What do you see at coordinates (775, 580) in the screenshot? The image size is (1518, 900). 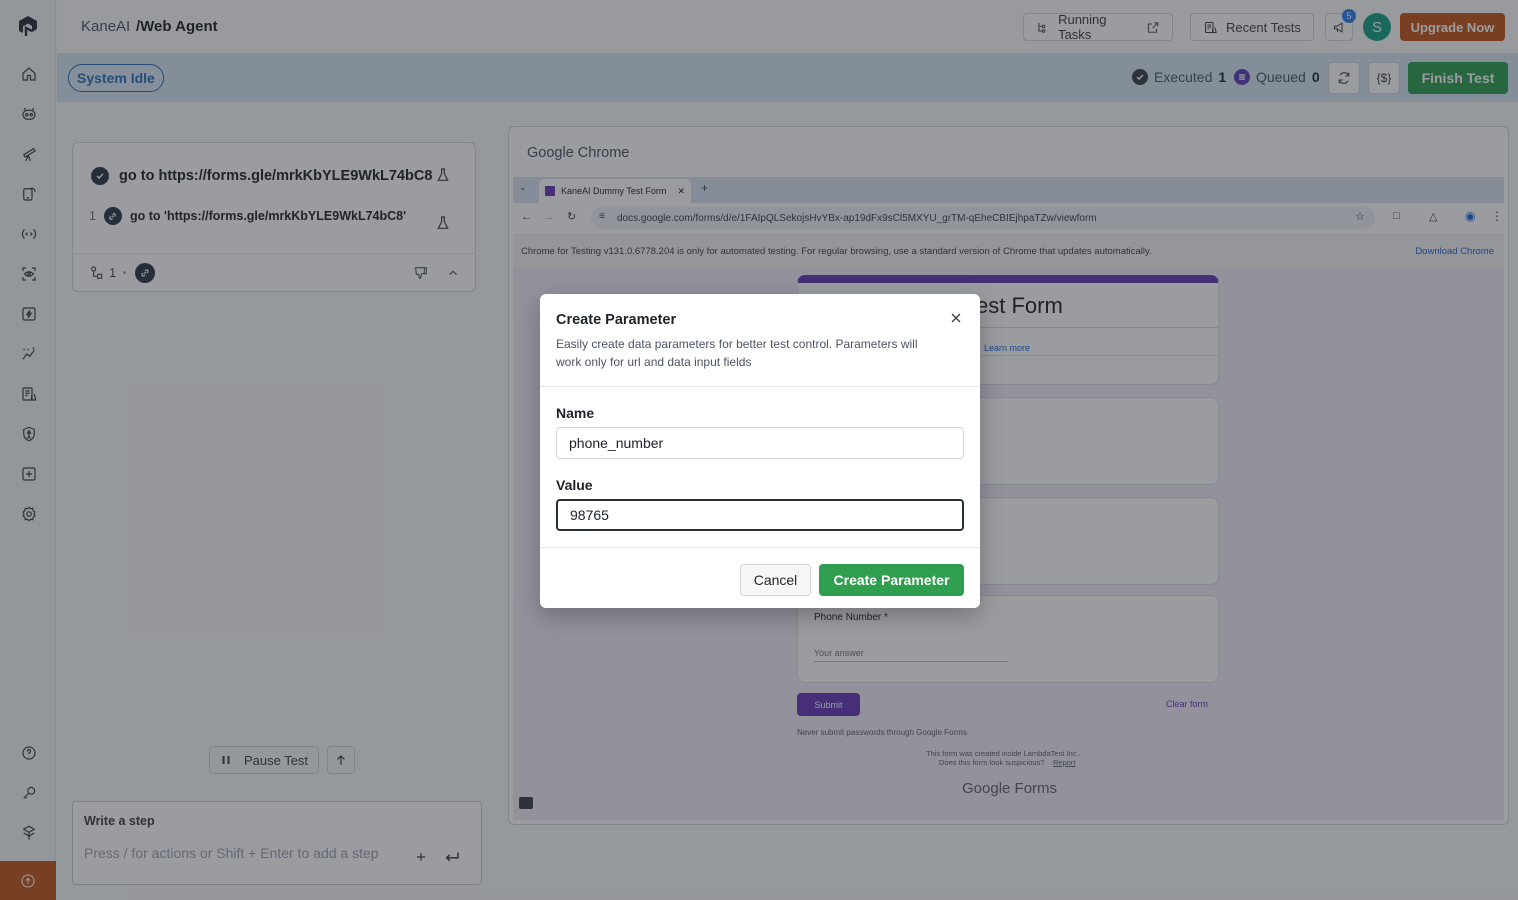 I see `cancel-button: Cancel` at bounding box center [775, 580].